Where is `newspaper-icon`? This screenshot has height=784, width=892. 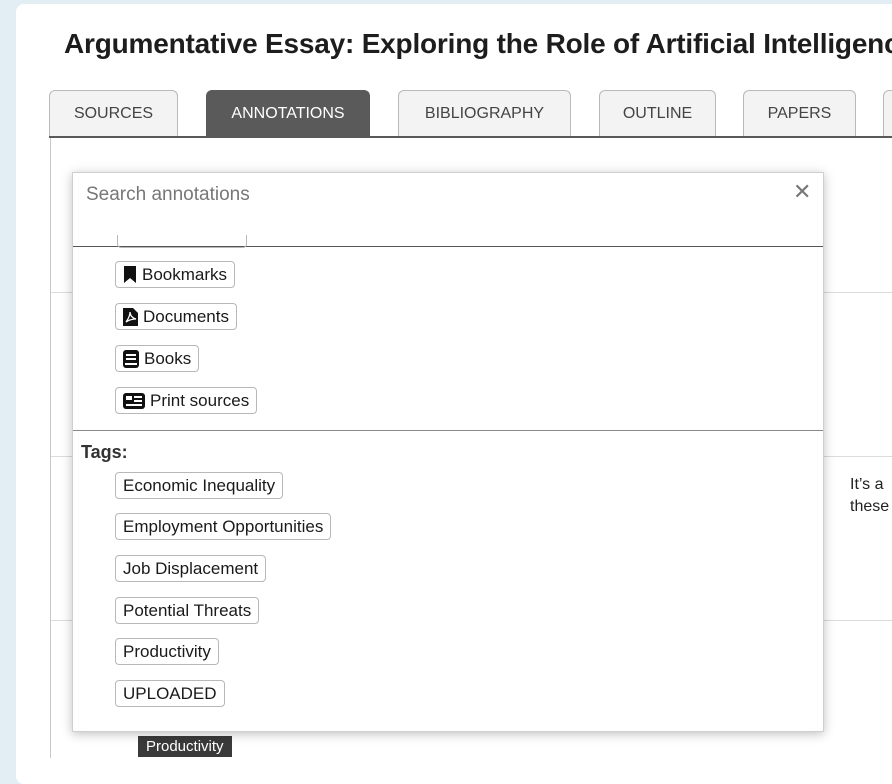 newspaper-icon is located at coordinates (134, 400).